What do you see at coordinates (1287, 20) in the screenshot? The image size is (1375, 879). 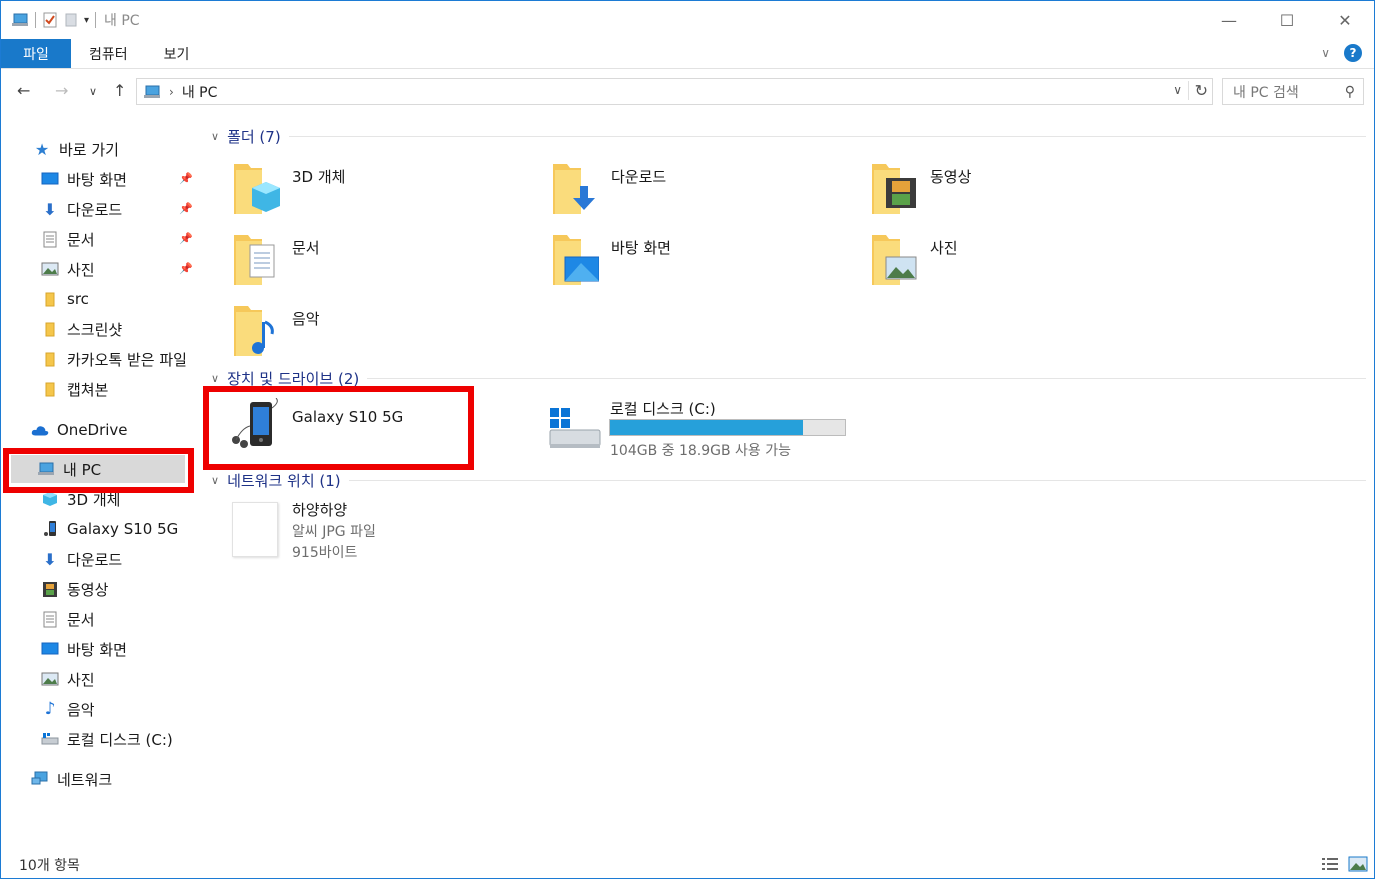 I see `maximize-button: ☐` at bounding box center [1287, 20].